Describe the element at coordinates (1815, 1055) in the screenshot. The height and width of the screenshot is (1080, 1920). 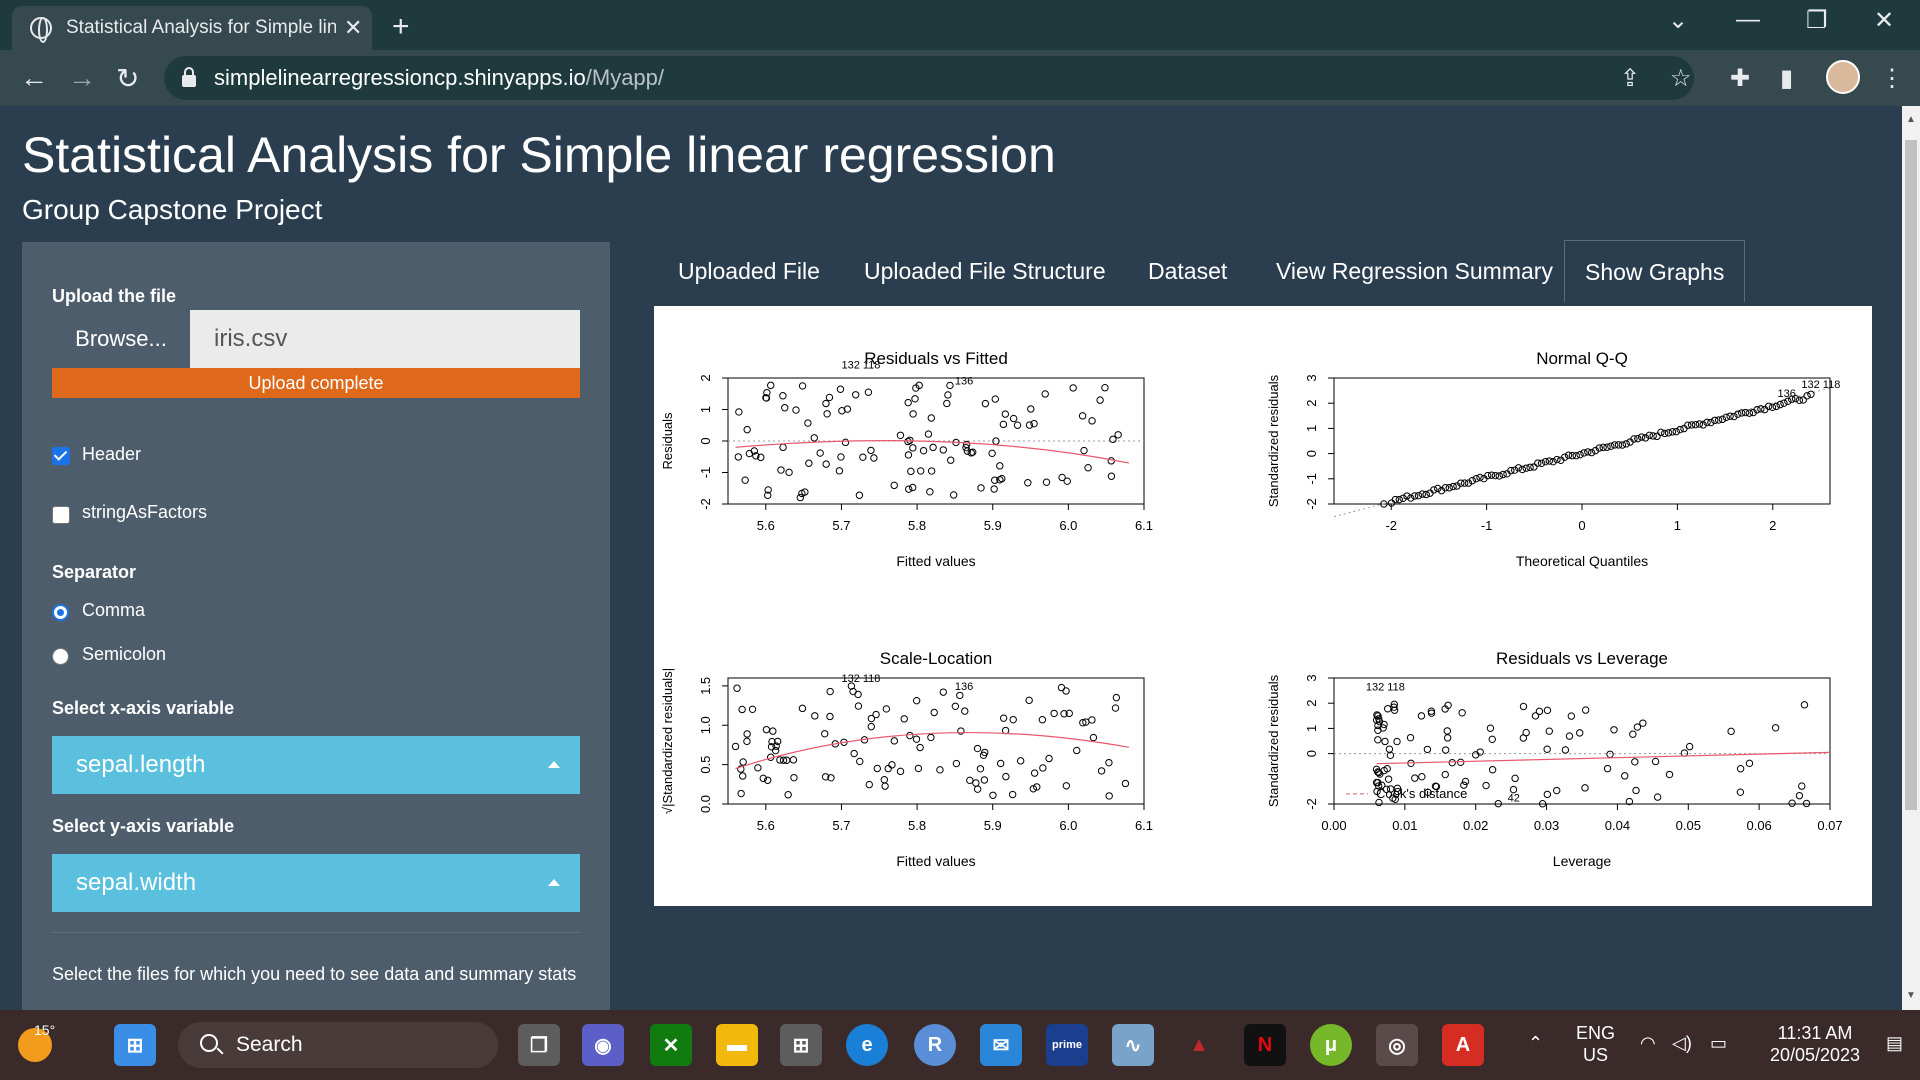
I see `date: 20/05/2023` at that location.